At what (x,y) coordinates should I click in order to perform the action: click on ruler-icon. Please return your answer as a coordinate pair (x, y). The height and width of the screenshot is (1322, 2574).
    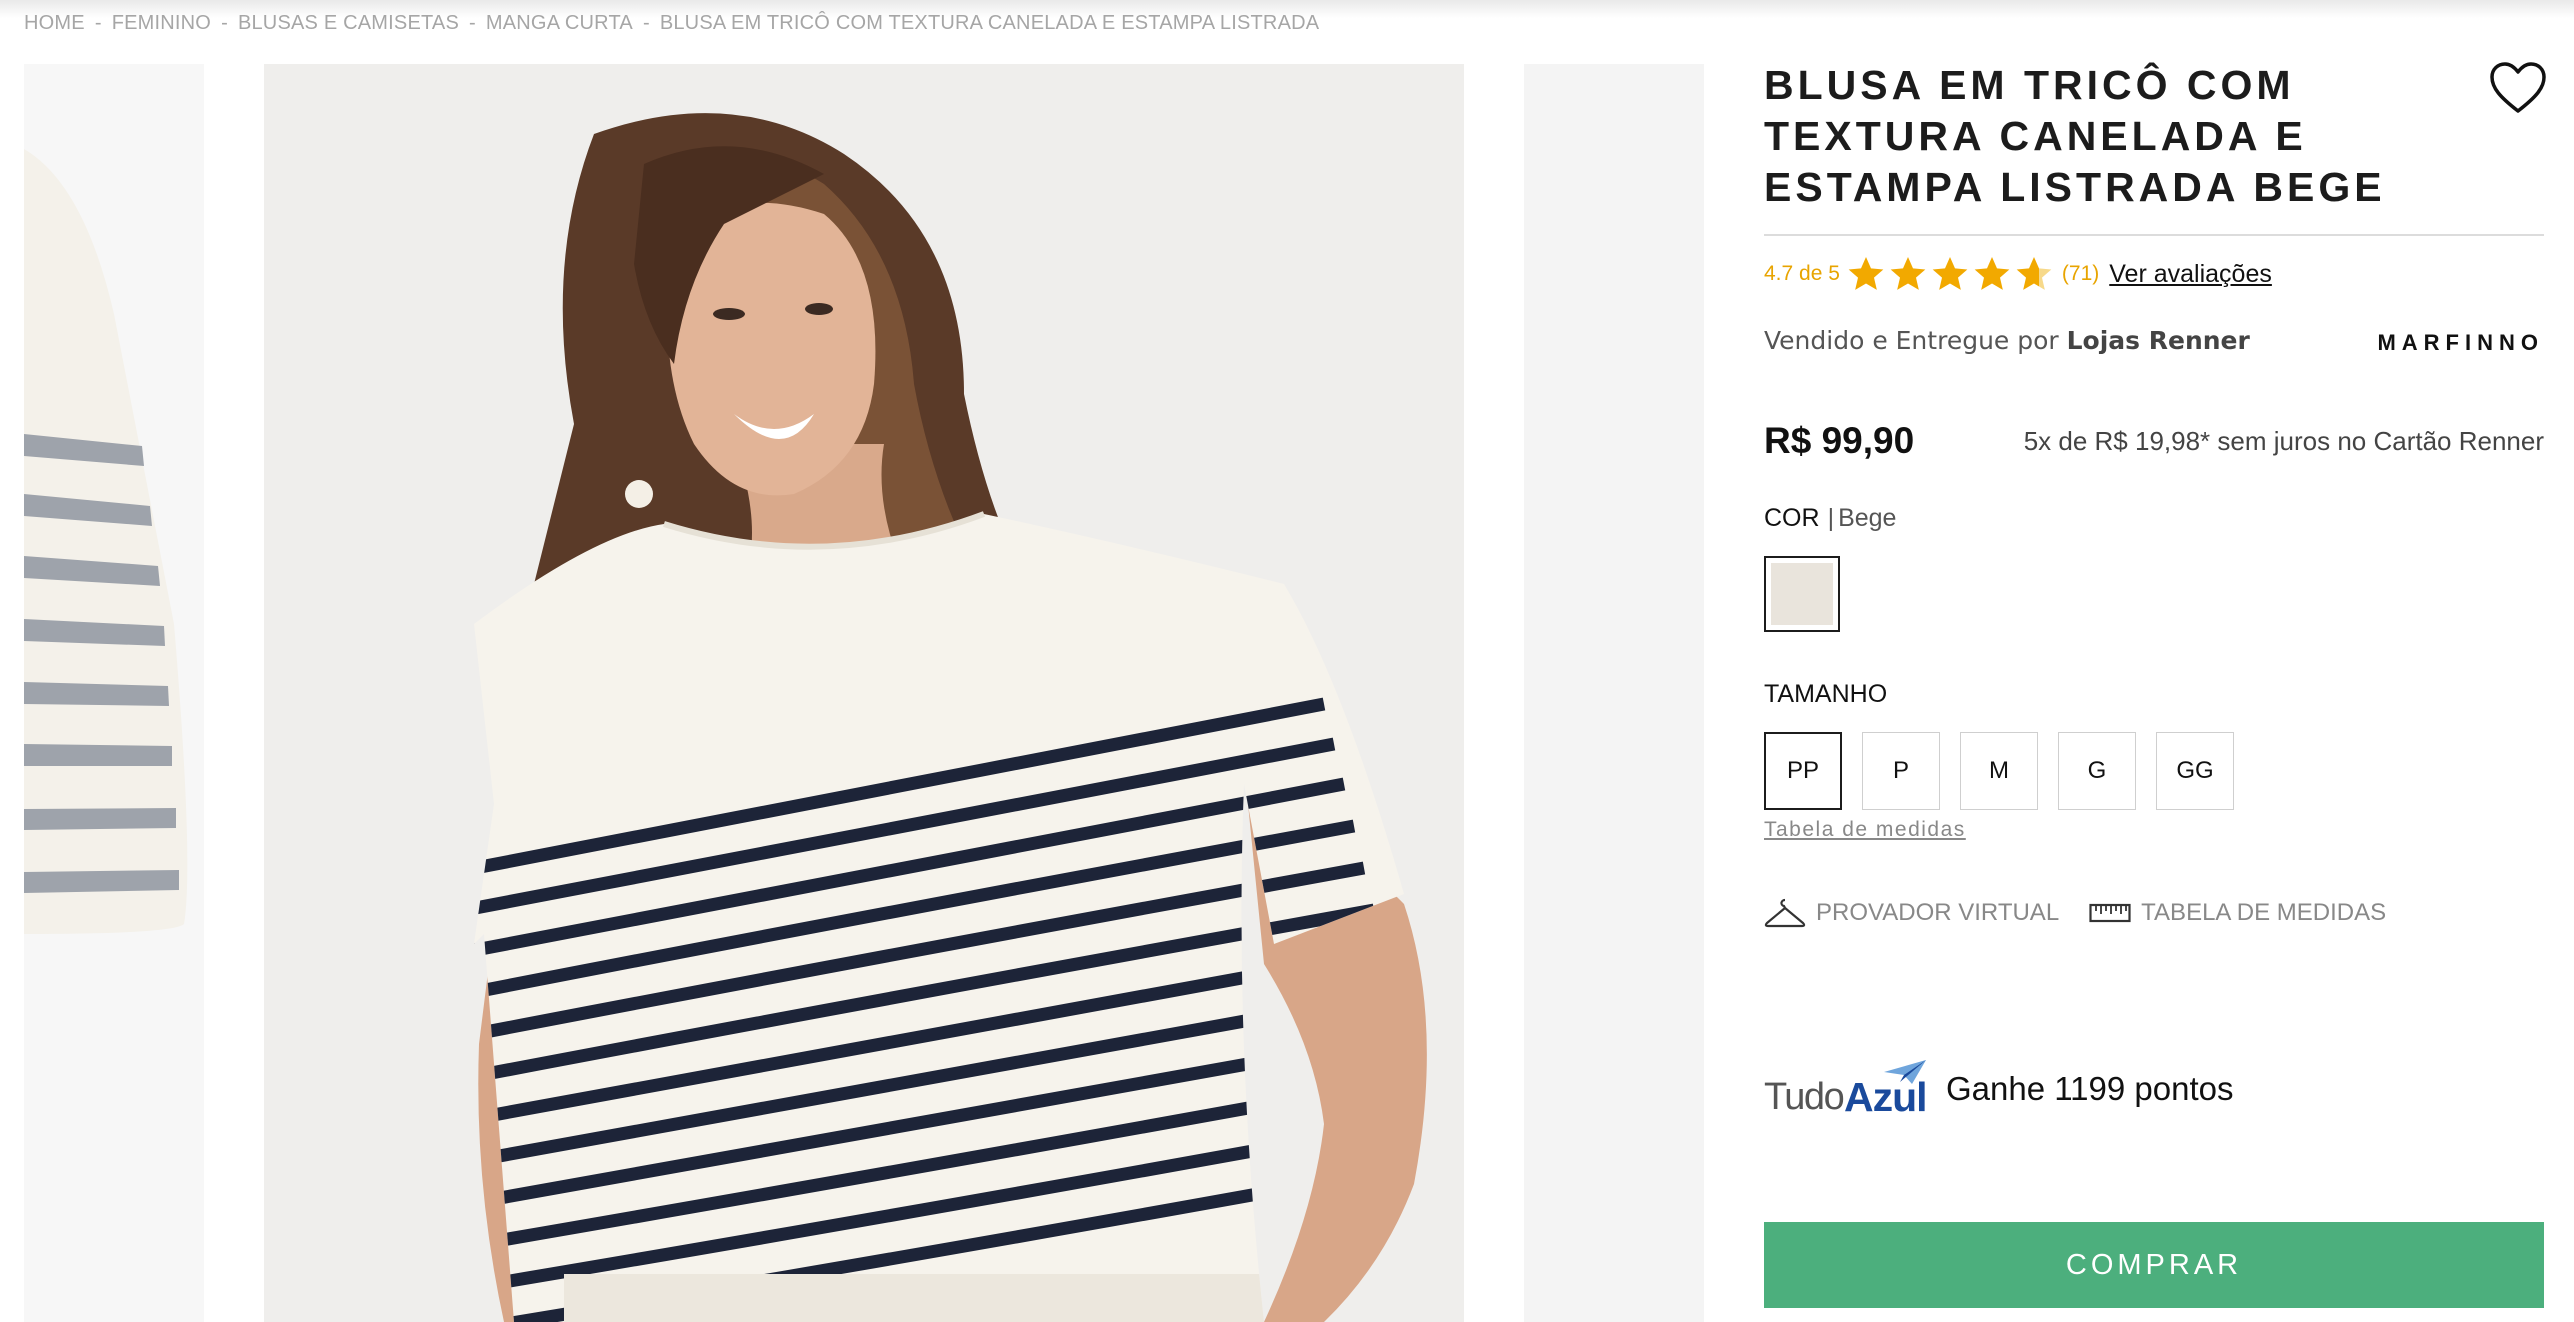
    Looking at the image, I should click on (2110, 913).